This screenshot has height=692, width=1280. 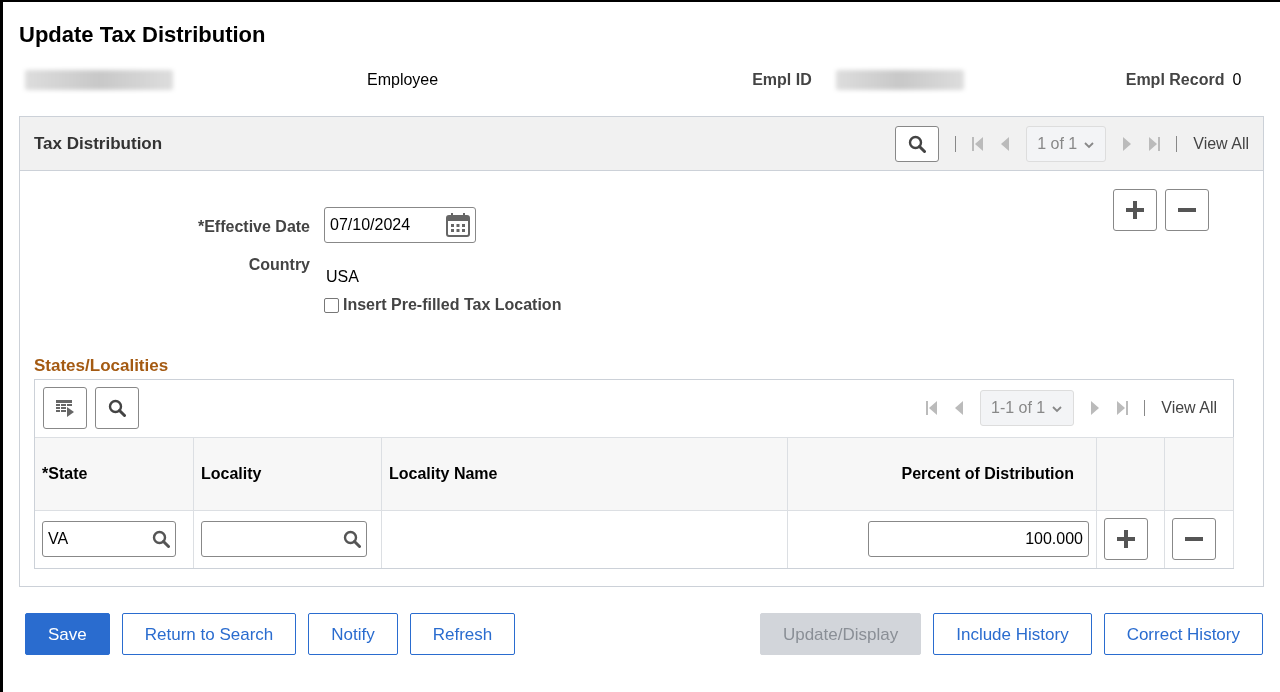 I want to click on action-button: Save, so click(x=67, y=634).